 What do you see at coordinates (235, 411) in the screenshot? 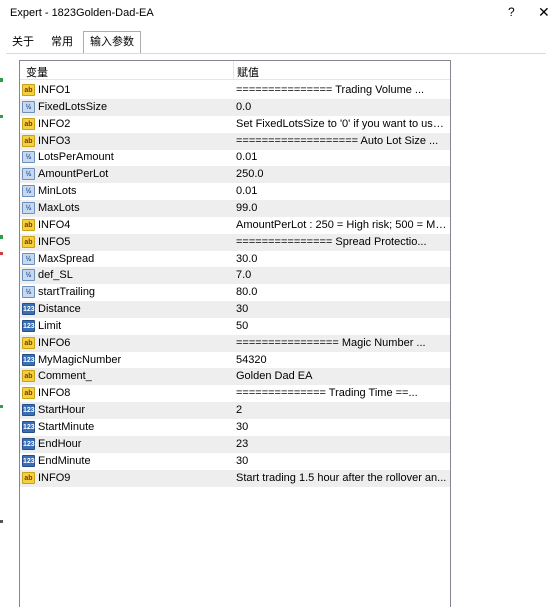
I see `table-row: 123 StartHour 2` at bounding box center [235, 411].